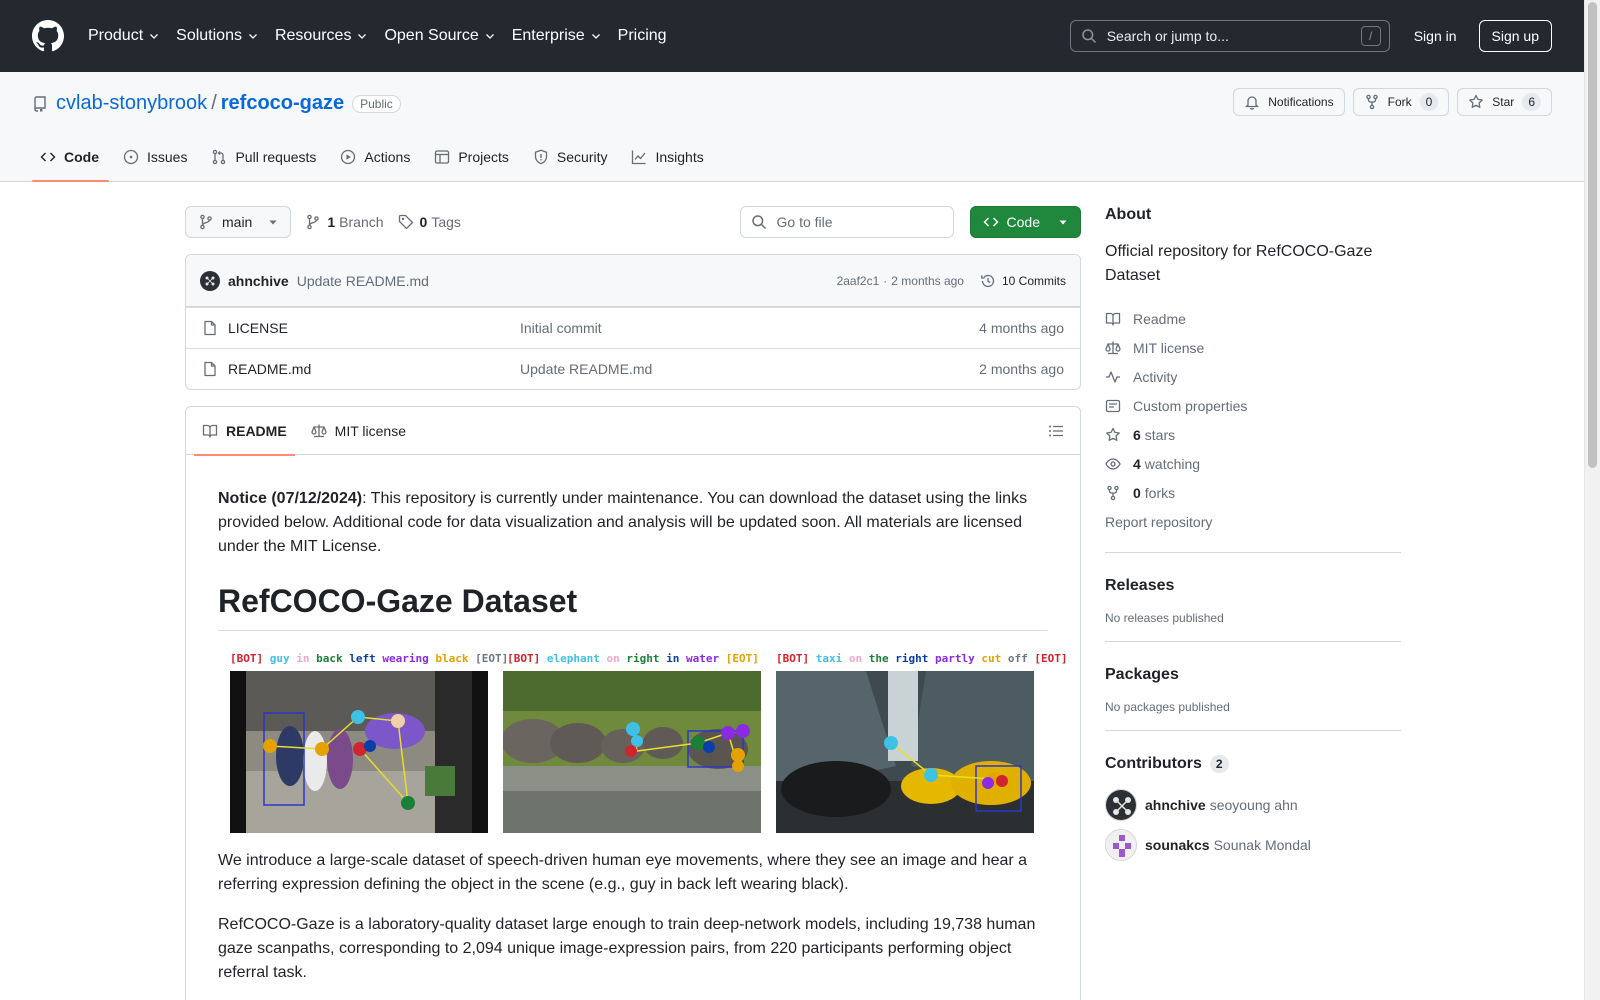  I want to click on github-logo-icon, so click(48, 36).